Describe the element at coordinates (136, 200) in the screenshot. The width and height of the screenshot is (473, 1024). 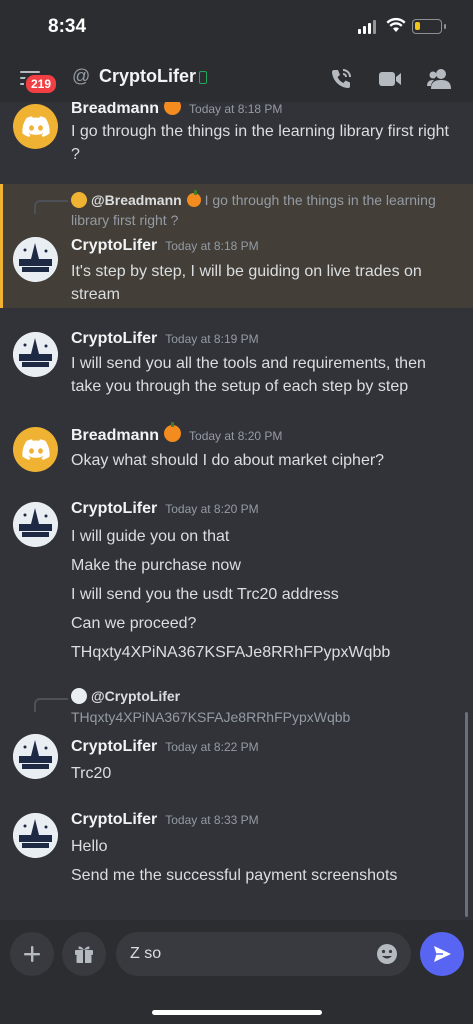
I see `reply-mention: @Breadmann` at that location.